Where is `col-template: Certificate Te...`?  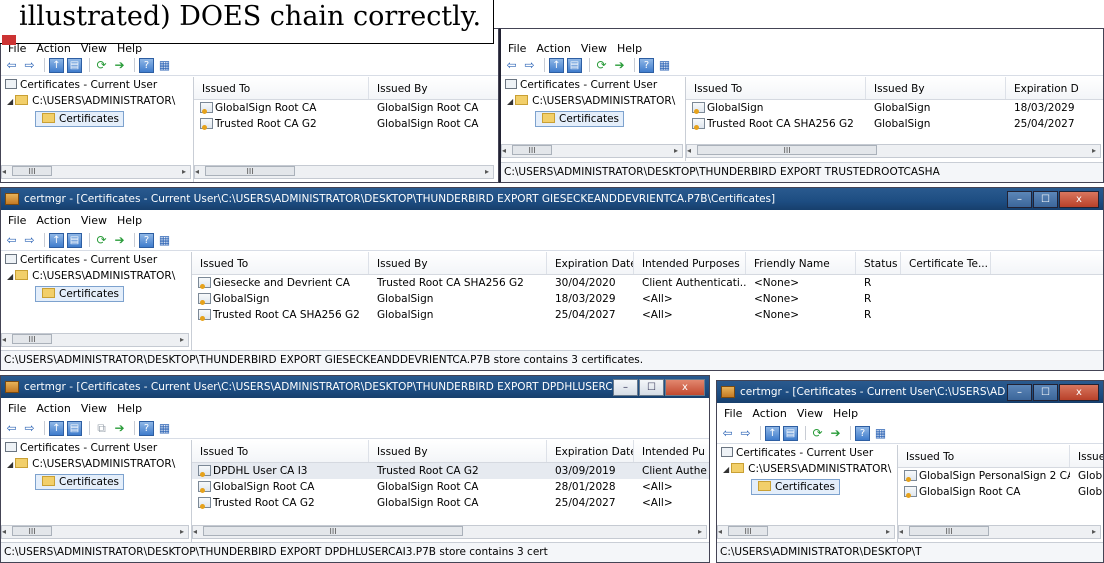 col-template: Certificate Te... is located at coordinates (946, 263).